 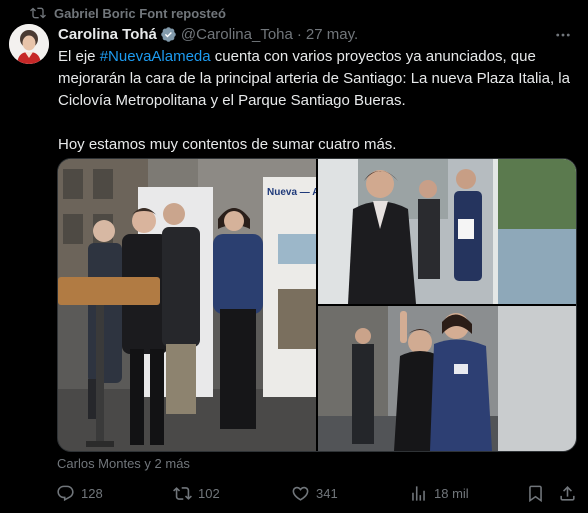 I want to click on avatar-image, so click(x=29, y=44).